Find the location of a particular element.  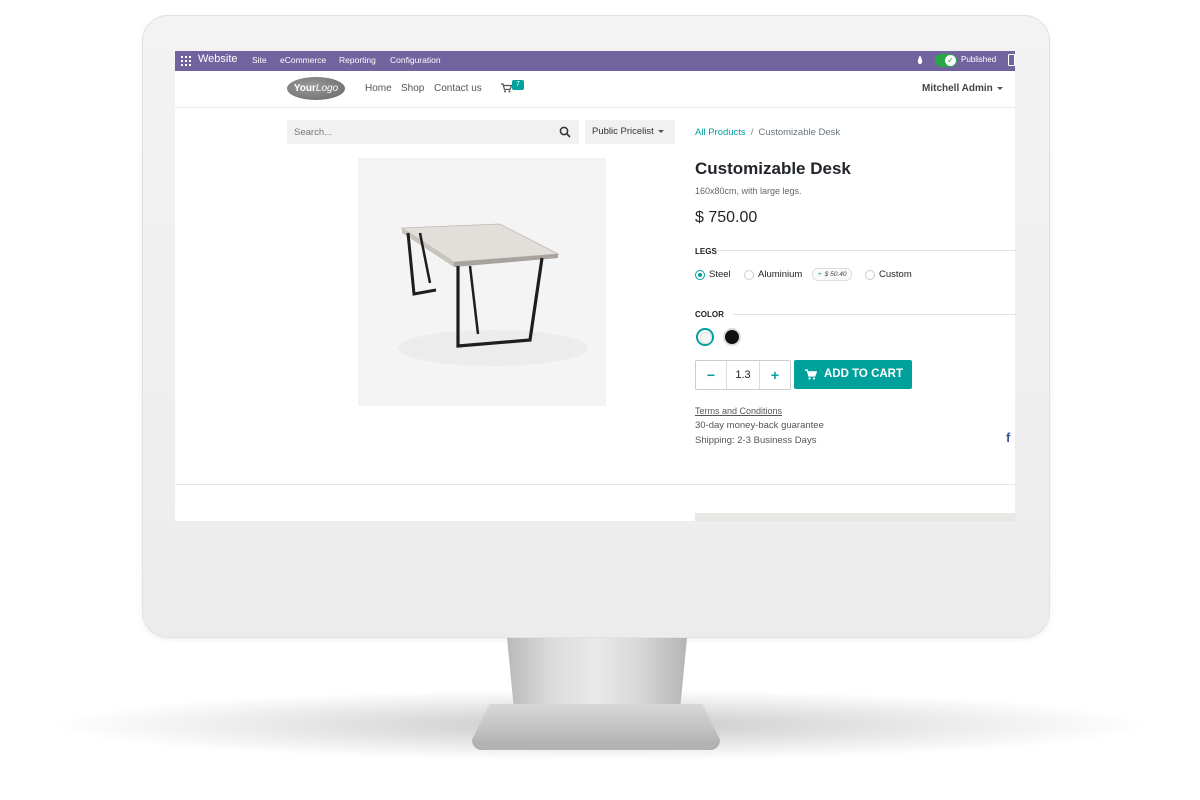

monitor-stand-base is located at coordinates (596, 746).